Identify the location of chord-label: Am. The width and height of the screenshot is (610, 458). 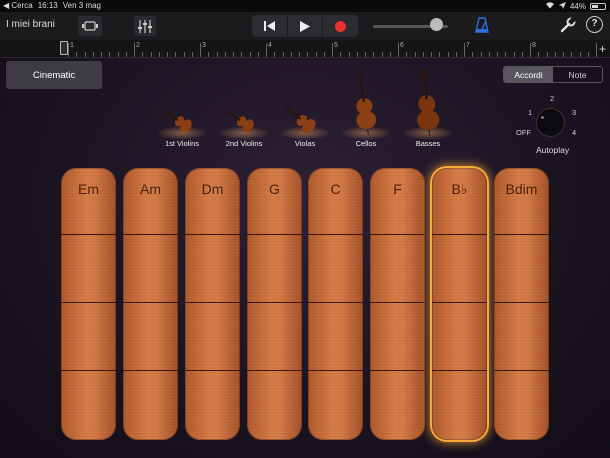
(150, 189).